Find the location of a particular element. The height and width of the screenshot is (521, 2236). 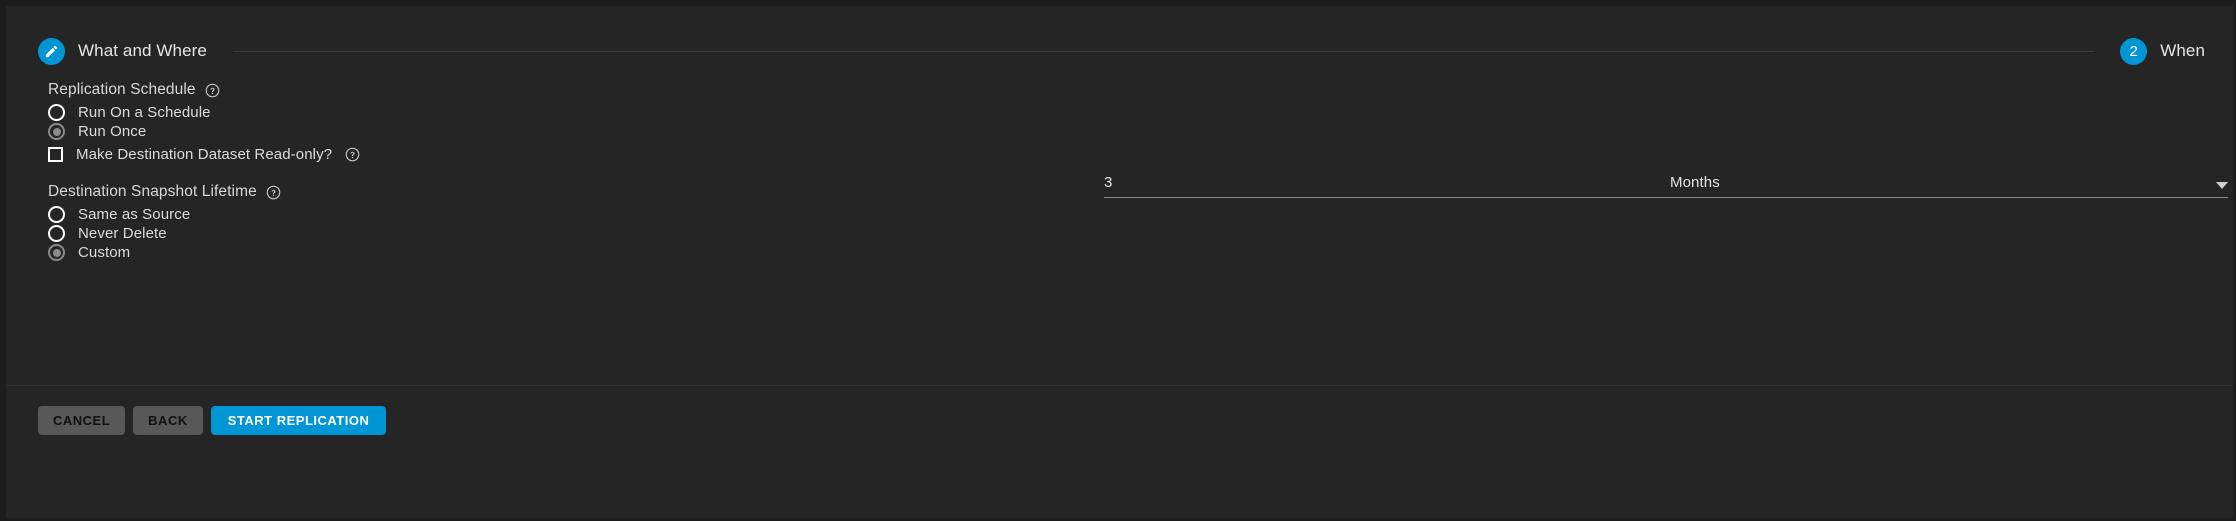

step-when-number: 2 is located at coordinates (2133, 51).